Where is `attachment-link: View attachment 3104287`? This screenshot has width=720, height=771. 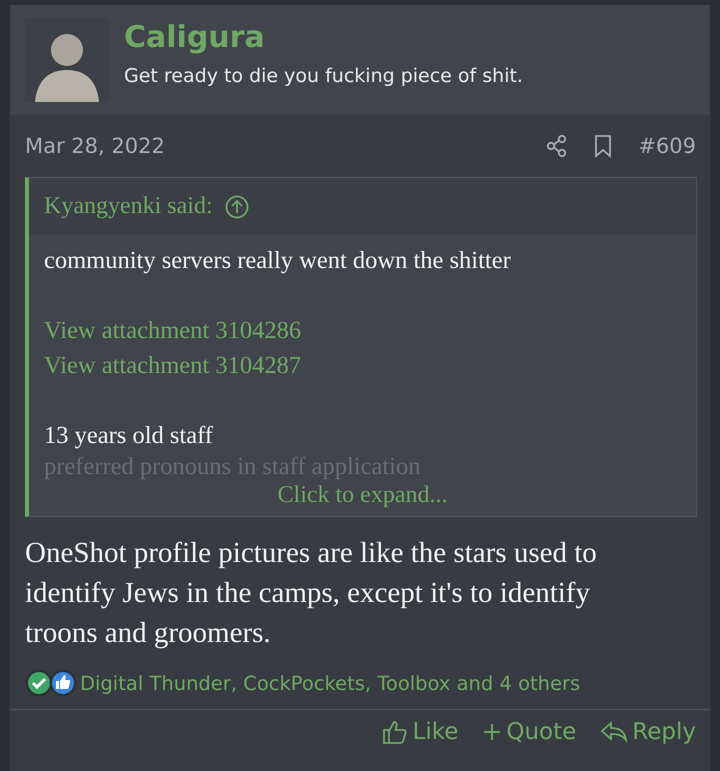
attachment-link: View attachment 3104287 is located at coordinates (173, 365).